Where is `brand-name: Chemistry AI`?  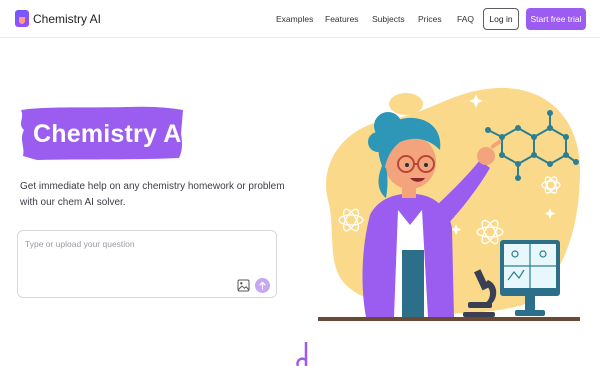
brand-name: Chemistry AI is located at coordinates (67, 18).